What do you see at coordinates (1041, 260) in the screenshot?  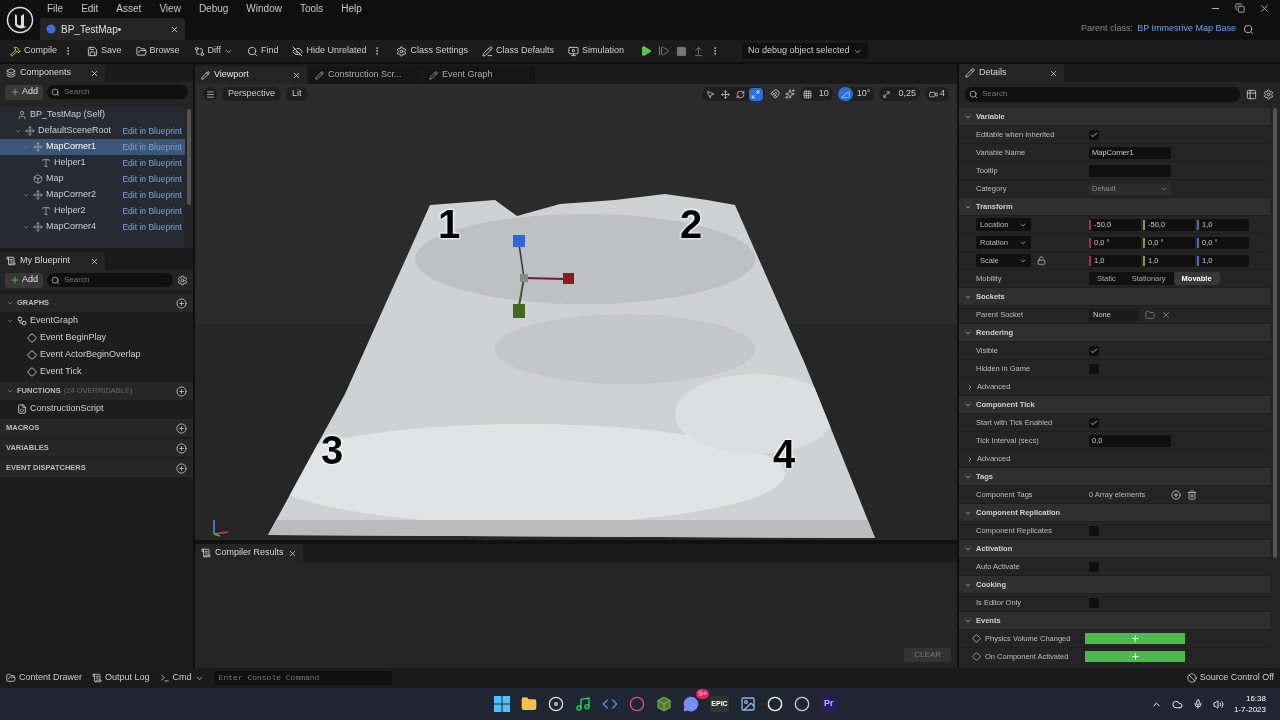 I see `unlock-icon` at bounding box center [1041, 260].